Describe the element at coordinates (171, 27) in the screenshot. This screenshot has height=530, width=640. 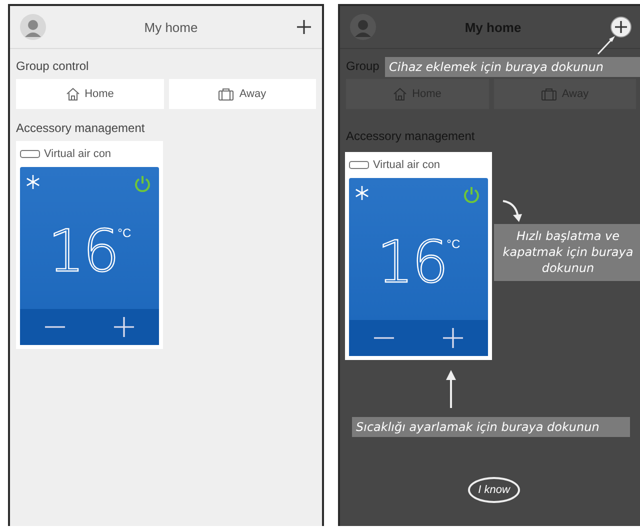
I see `screen-title: My home` at that location.